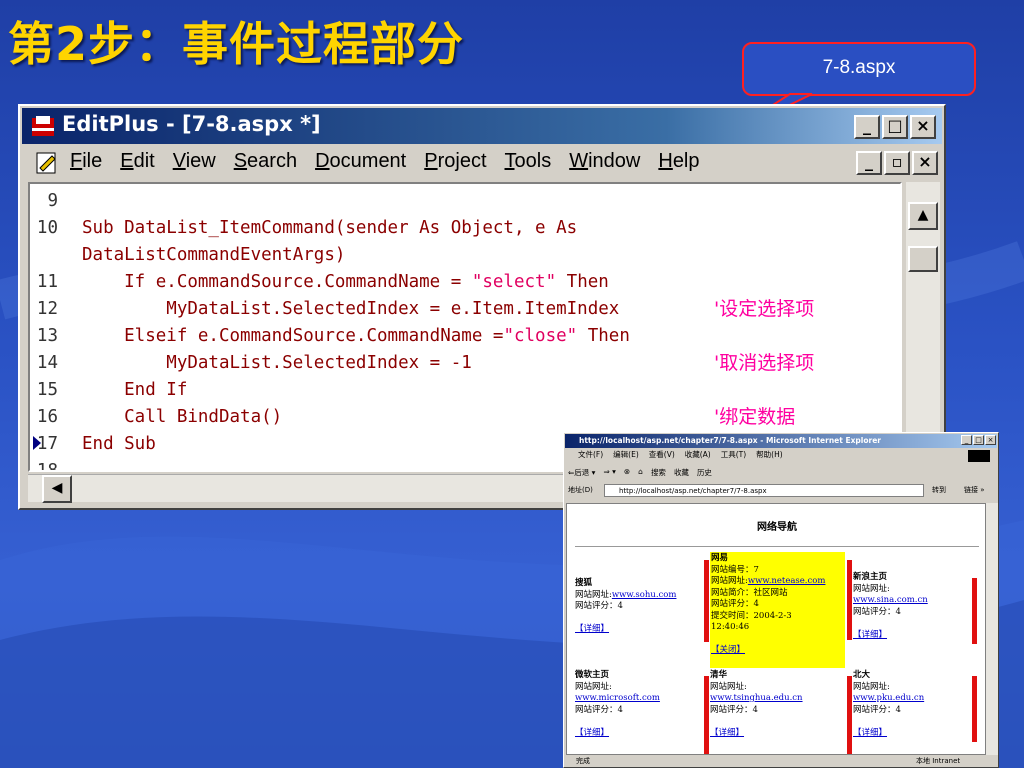  I want to click on editor-horizontal-scrollbar: ◀, so click(308, 488).